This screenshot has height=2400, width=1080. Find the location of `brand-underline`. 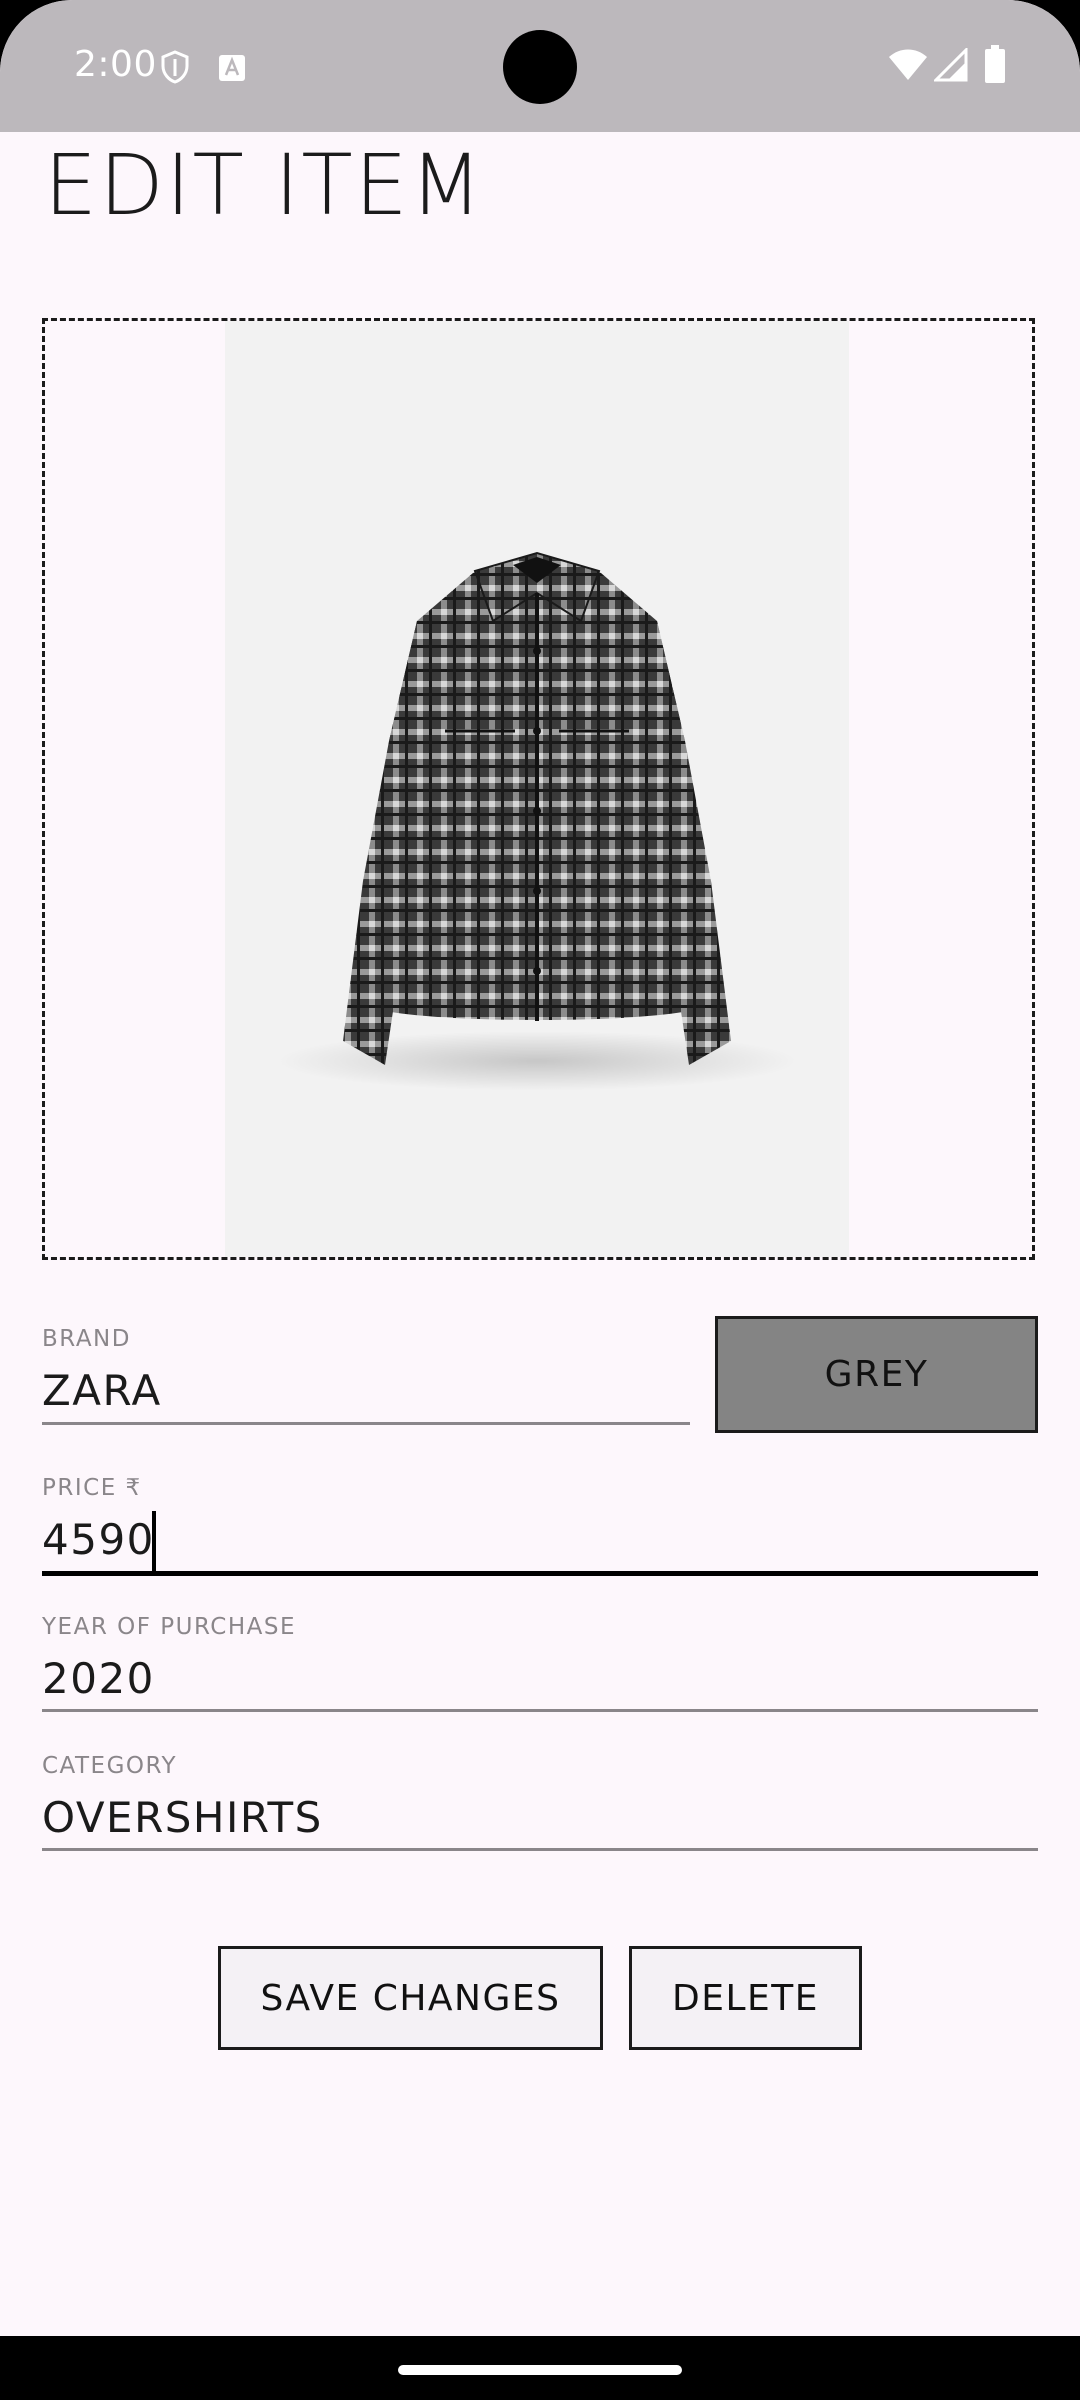

brand-underline is located at coordinates (366, 1423).